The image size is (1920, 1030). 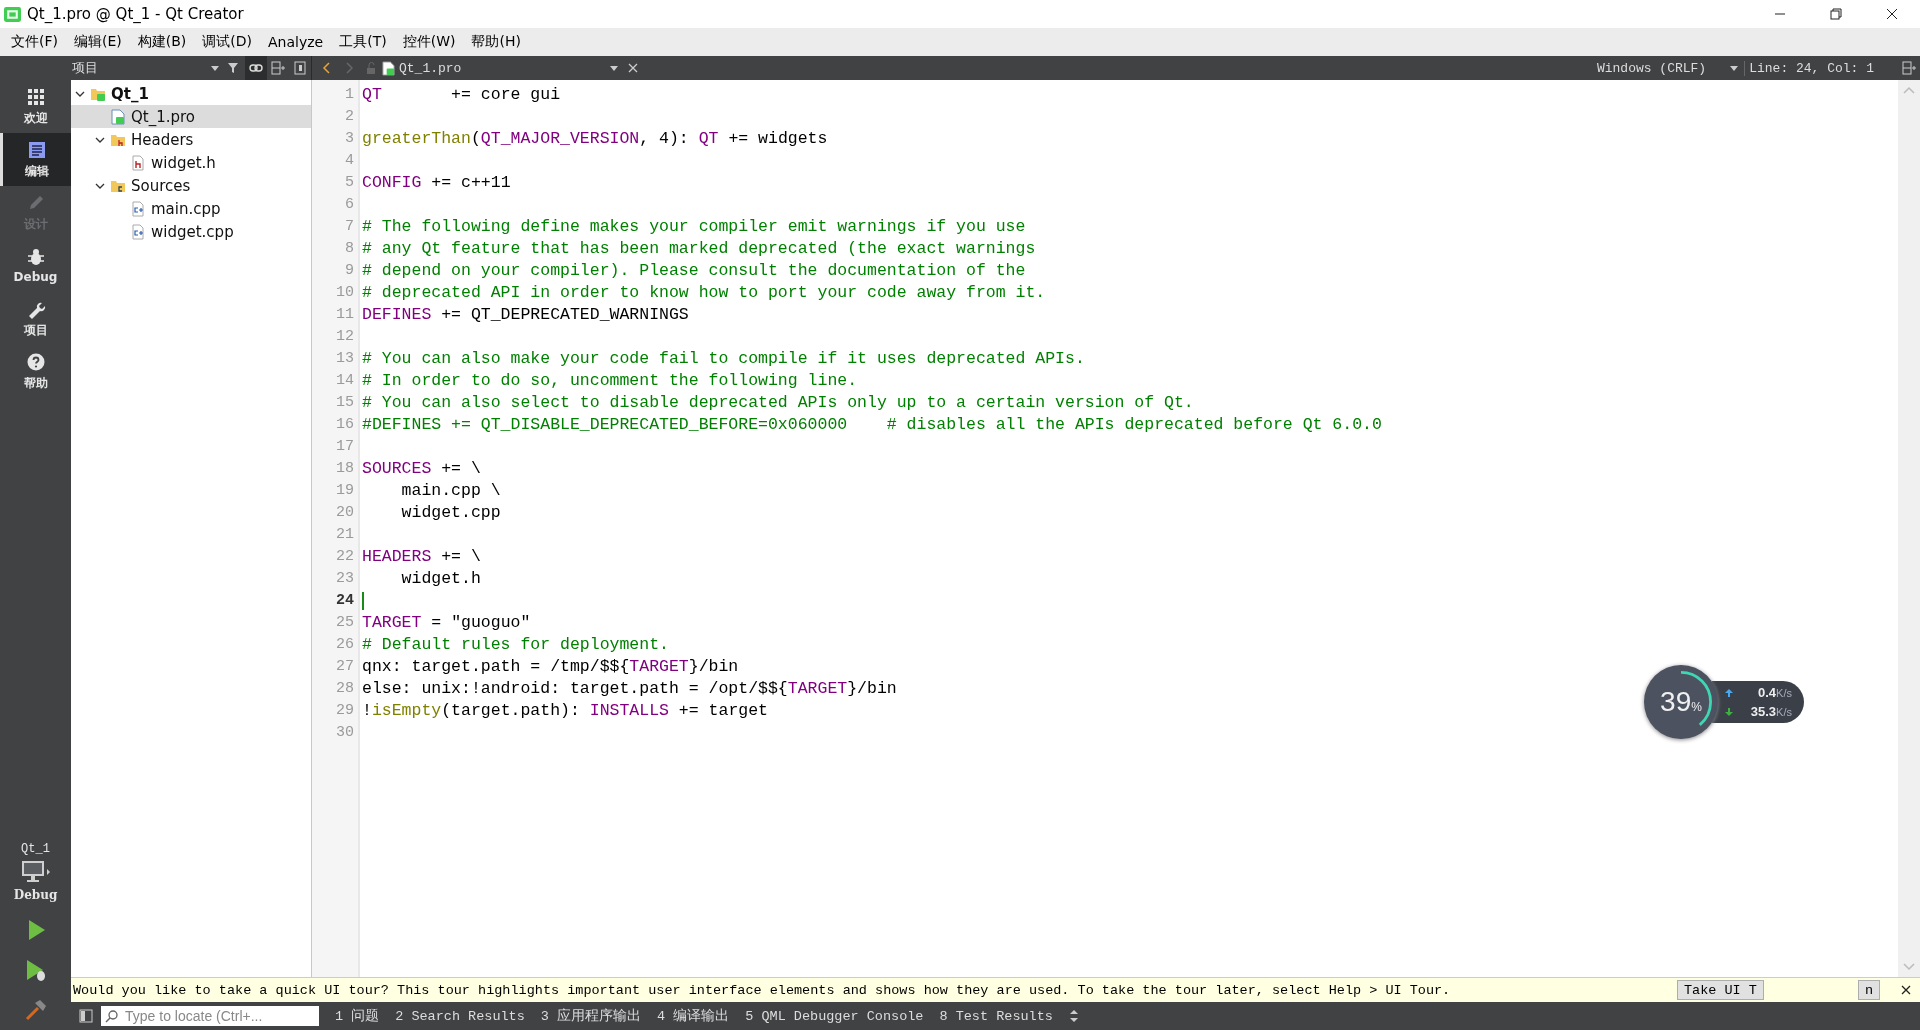 What do you see at coordinates (1729, 692) in the screenshot?
I see `upload-icon` at bounding box center [1729, 692].